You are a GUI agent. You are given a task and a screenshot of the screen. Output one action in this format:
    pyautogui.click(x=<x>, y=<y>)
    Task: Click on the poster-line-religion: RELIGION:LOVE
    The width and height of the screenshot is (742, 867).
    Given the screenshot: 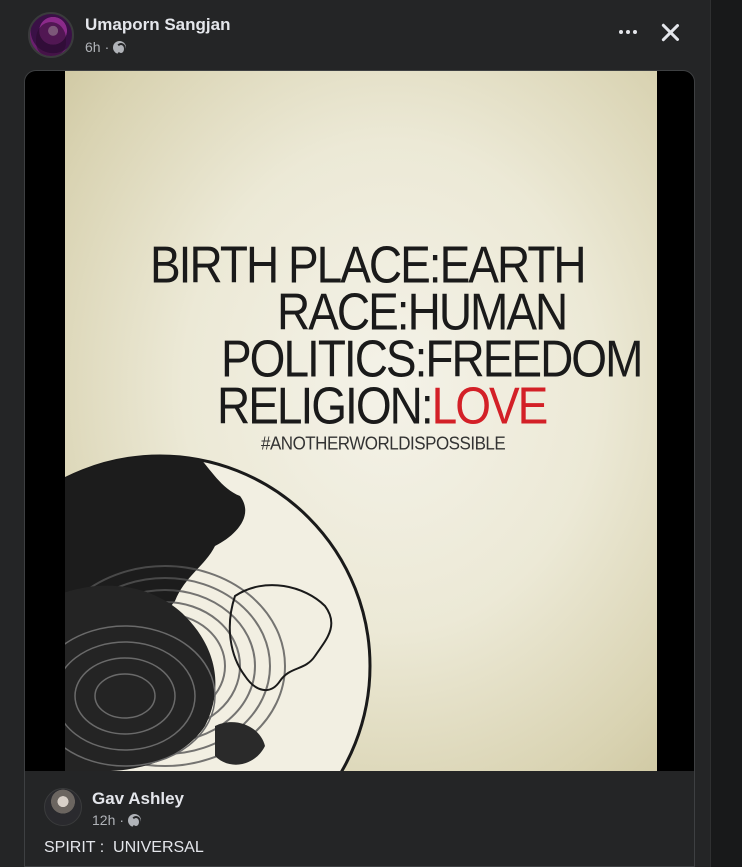 What is the action you would take?
    pyautogui.click(x=383, y=405)
    